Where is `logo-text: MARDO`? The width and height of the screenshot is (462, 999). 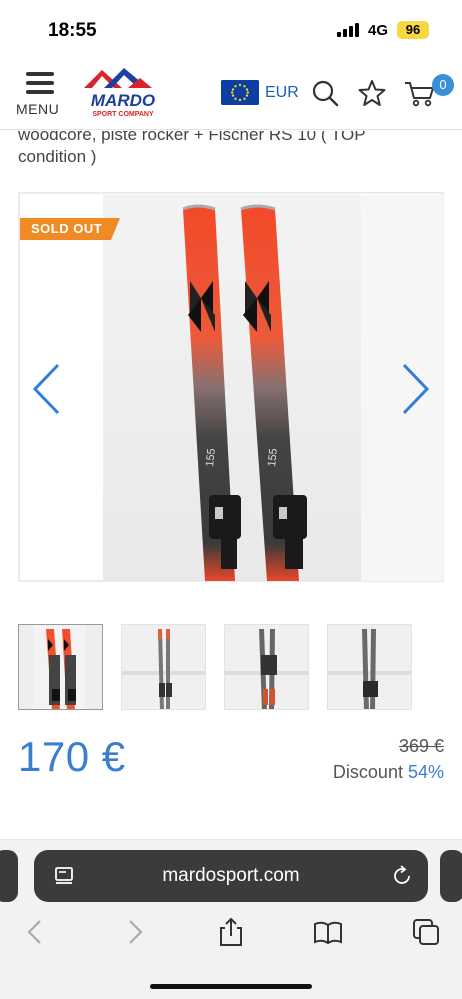
logo-text: MARDO is located at coordinates (123, 100).